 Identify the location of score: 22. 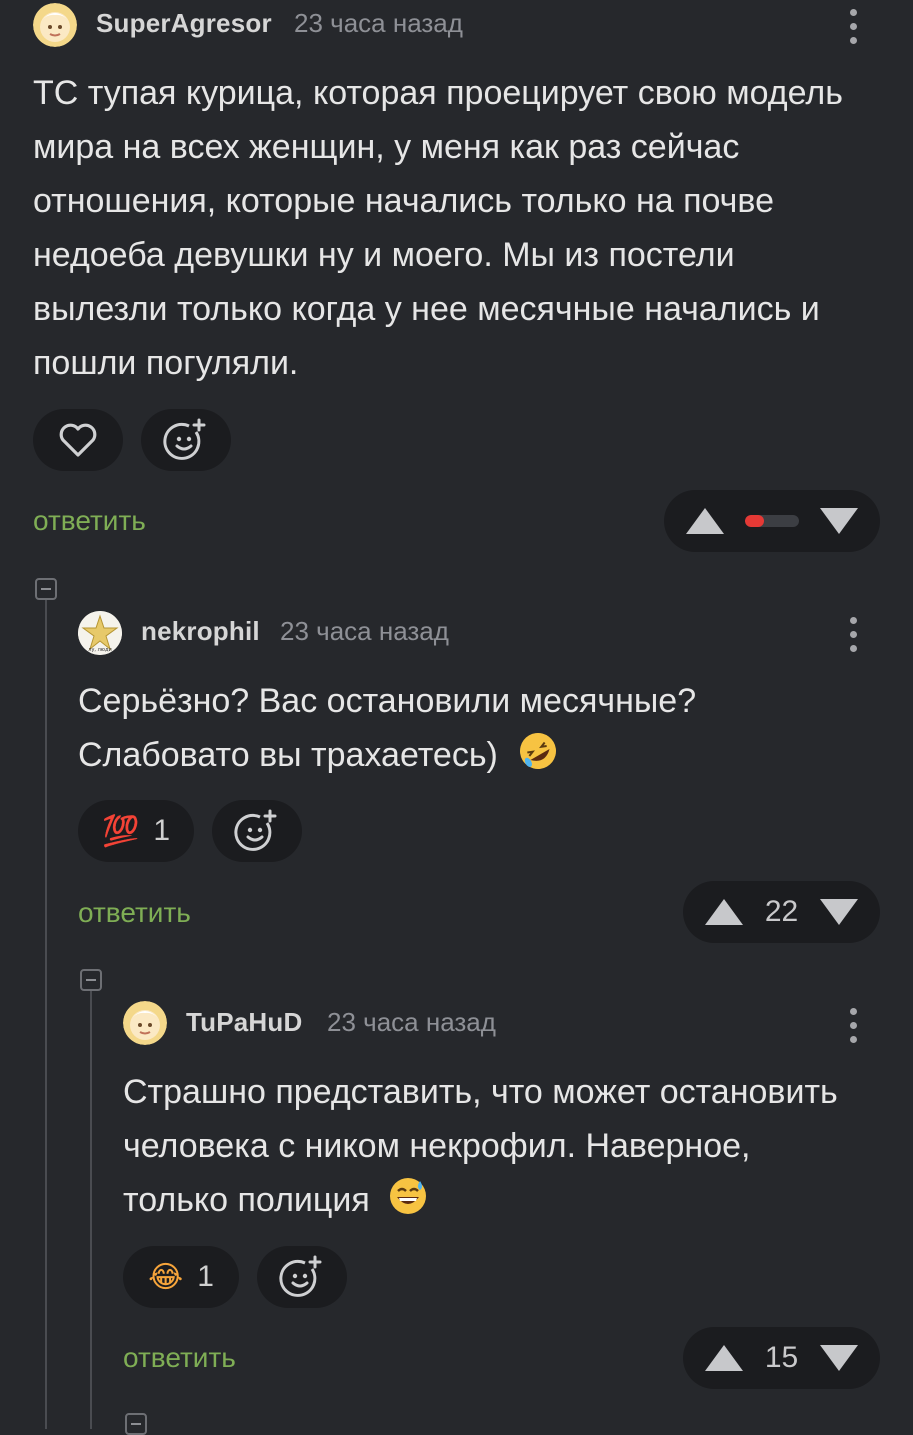
(781, 911).